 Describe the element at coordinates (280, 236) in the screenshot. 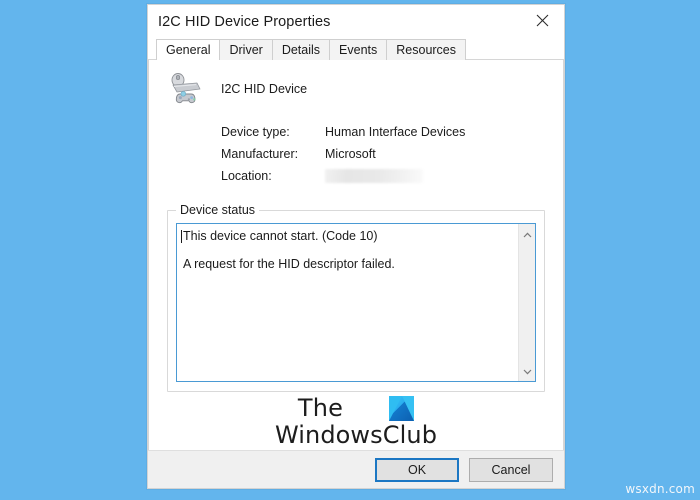

I see `device-status-line-1: This device cannot start. (Code 10)` at that location.